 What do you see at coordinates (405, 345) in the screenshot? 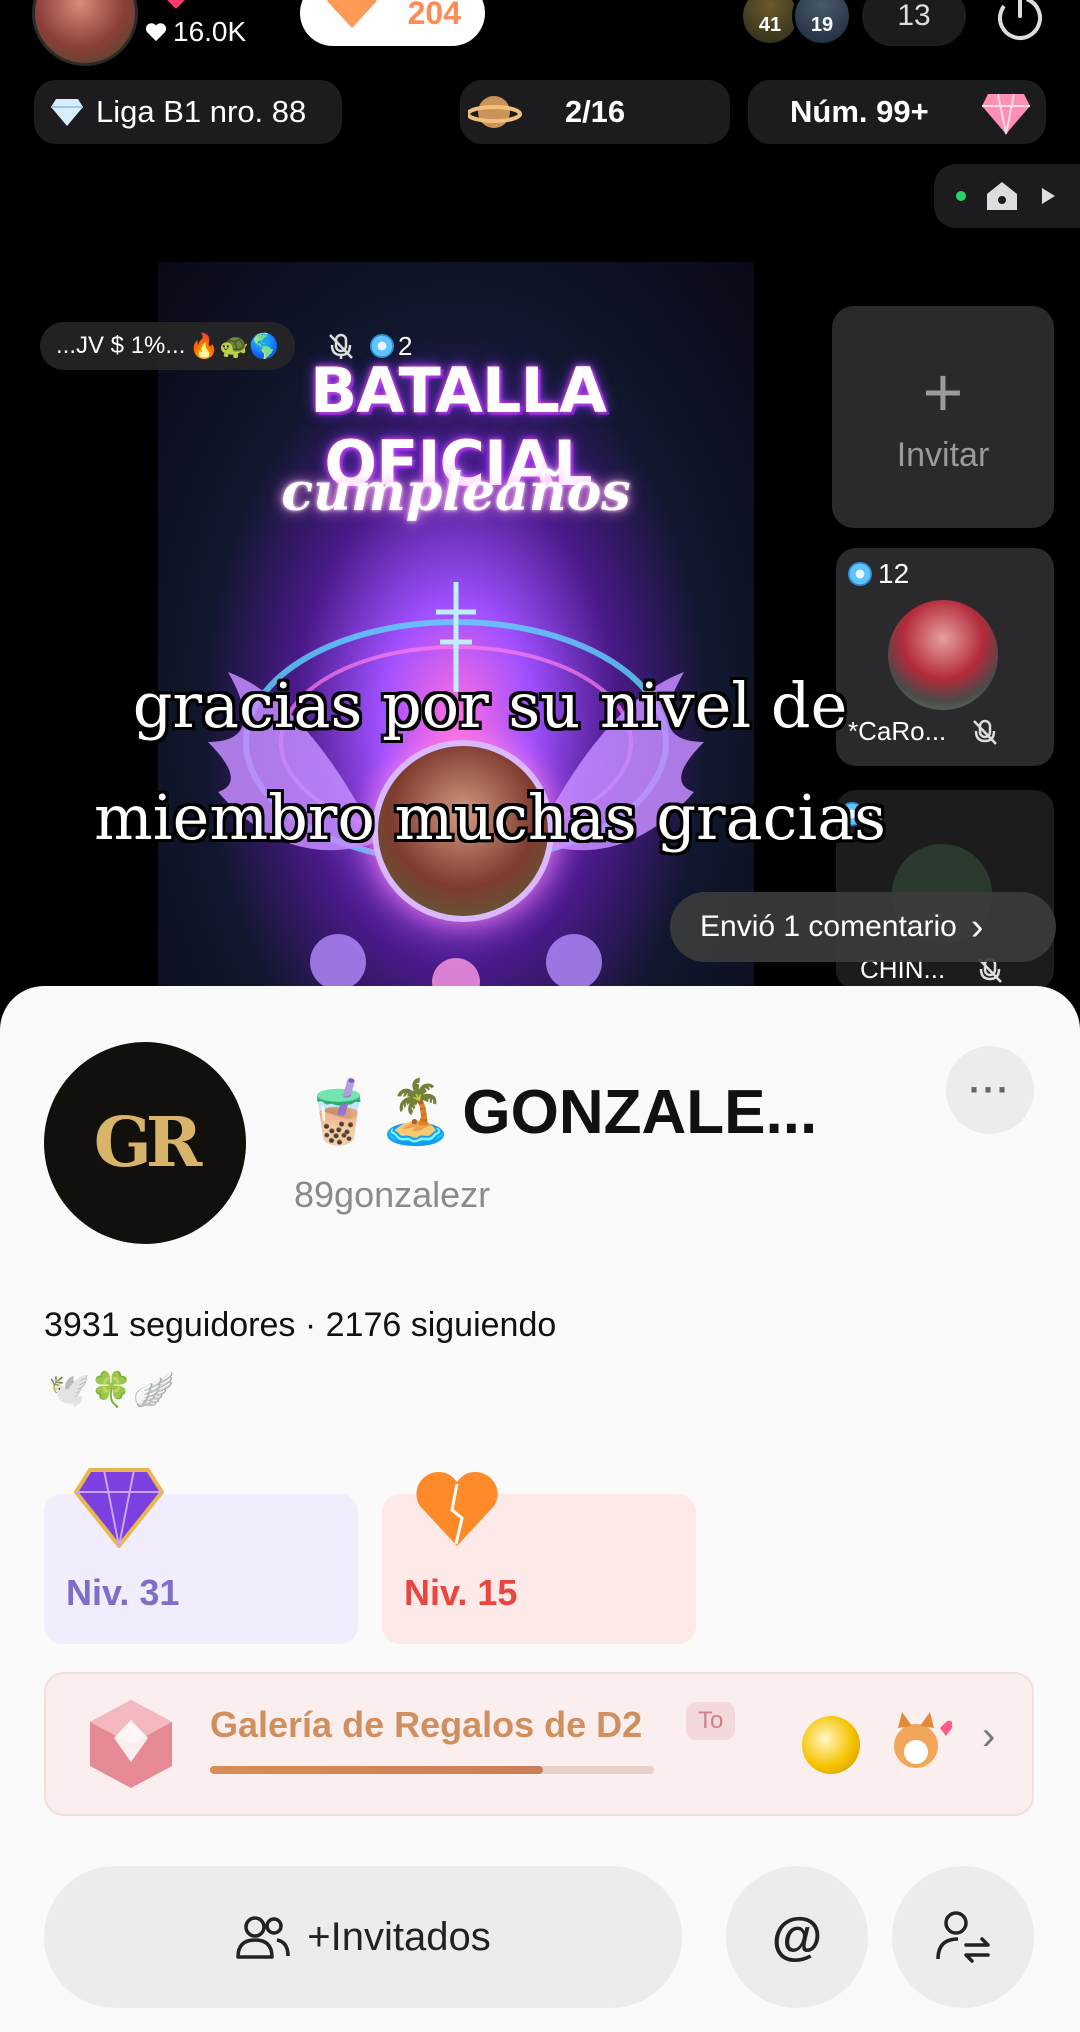
I see `host-gem-count: 2` at bounding box center [405, 345].